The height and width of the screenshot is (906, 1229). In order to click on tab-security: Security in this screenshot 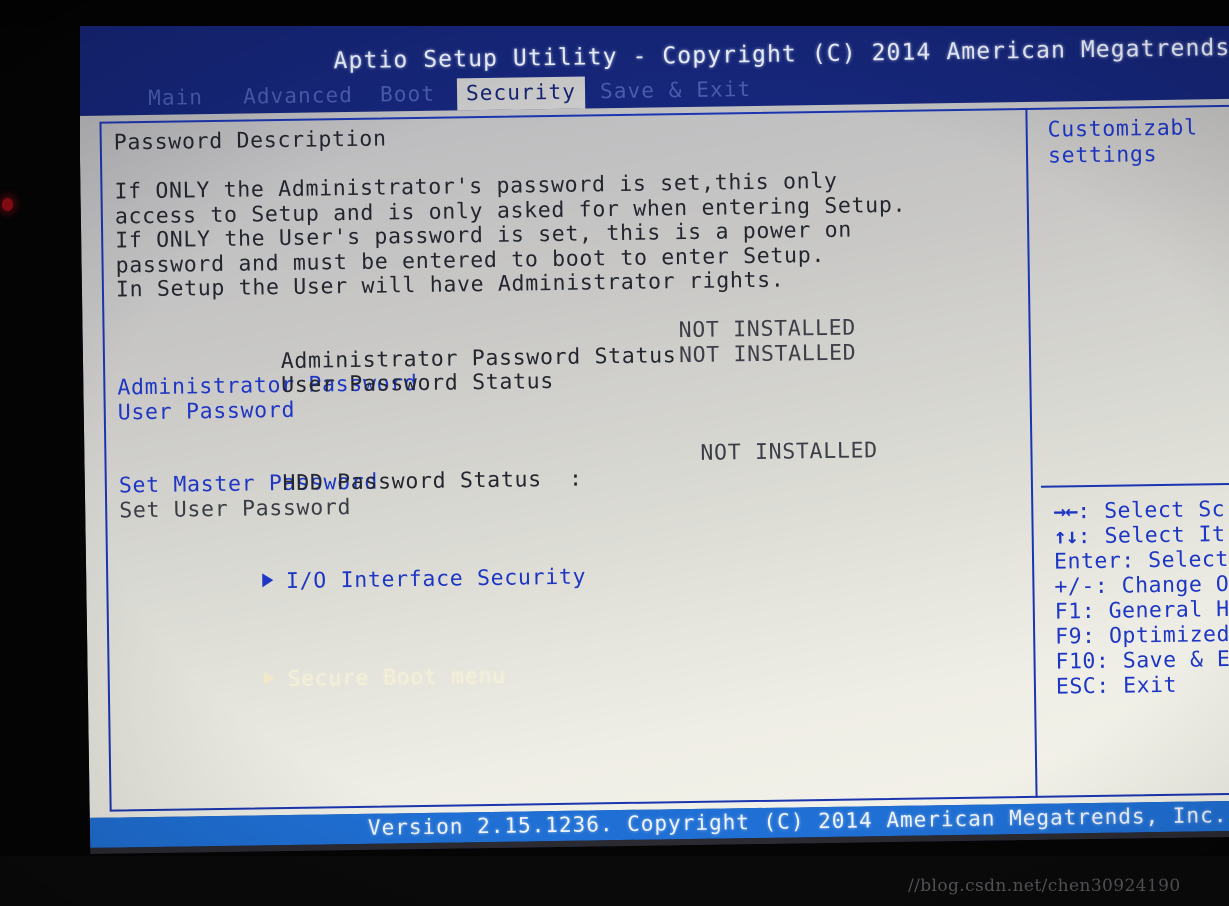, I will do `click(521, 93)`.